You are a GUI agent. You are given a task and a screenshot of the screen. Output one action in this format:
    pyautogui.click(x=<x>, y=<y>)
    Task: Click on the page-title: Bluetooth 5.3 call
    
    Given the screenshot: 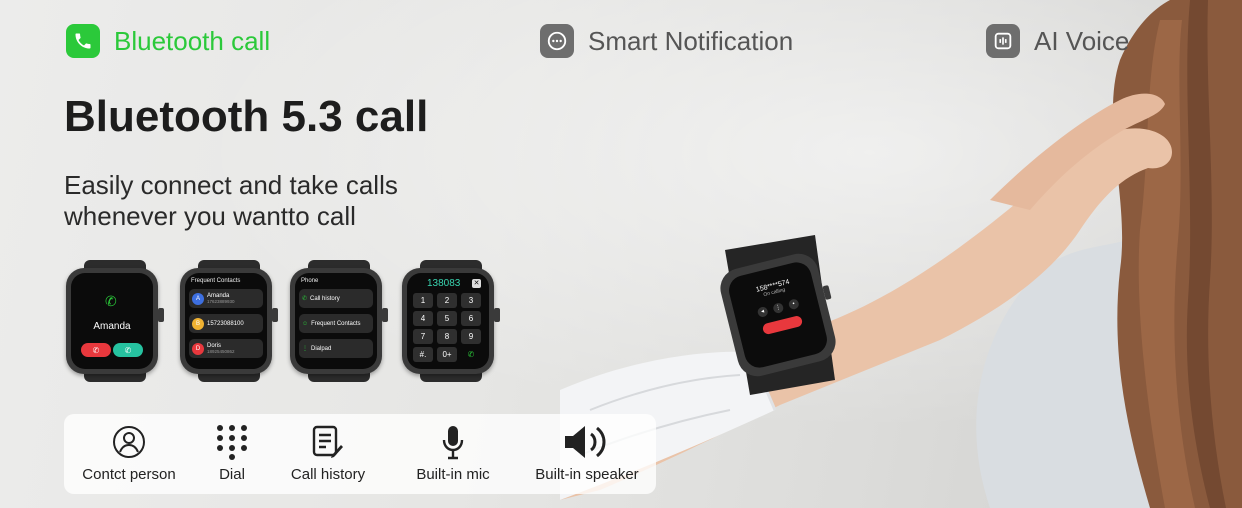 What is the action you would take?
    pyautogui.click(x=246, y=116)
    